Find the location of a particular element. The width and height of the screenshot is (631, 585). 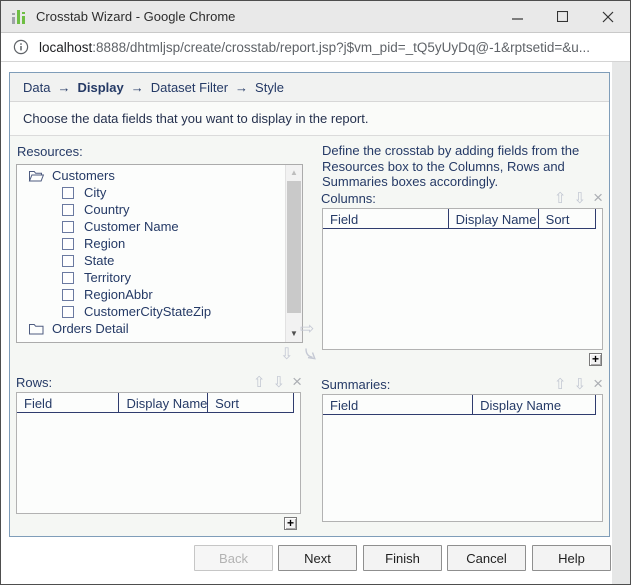

cancel-button: Cancel is located at coordinates (486, 558).